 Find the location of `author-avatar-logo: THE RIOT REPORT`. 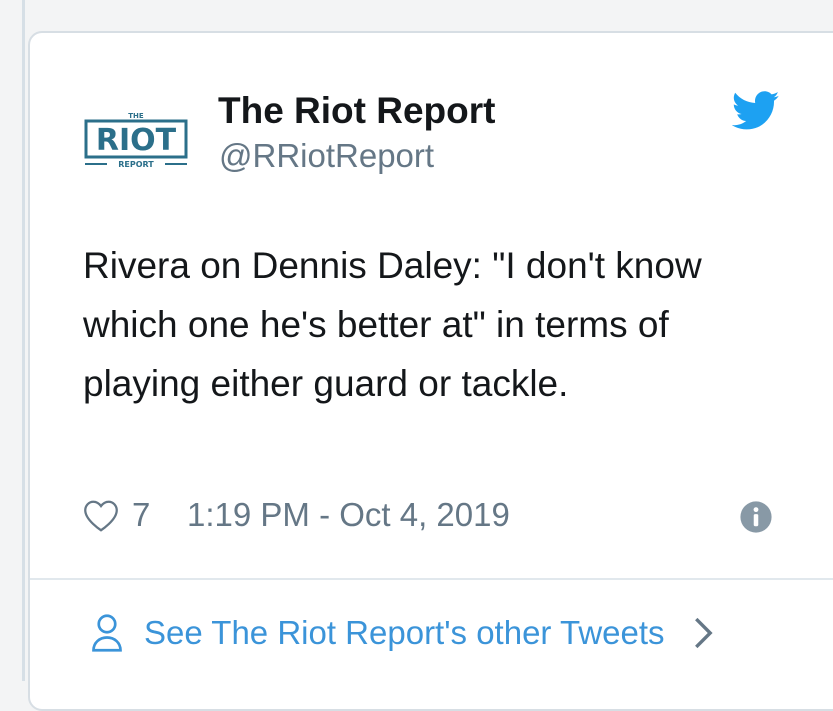

author-avatar-logo: THE RIOT REPORT is located at coordinates (136, 139).